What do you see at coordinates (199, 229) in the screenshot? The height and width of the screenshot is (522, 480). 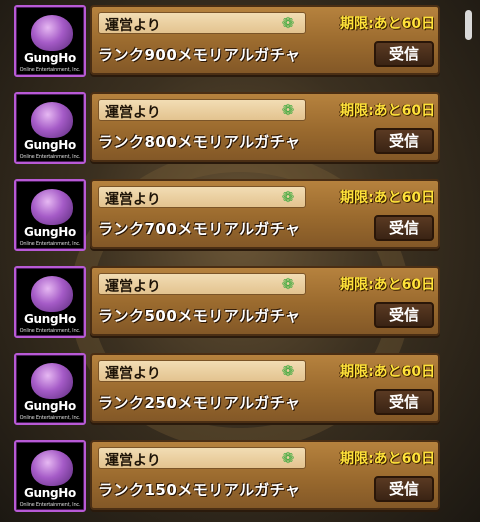 I see `mail-title: ランク700メモリアルガチャ` at bounding box center [199, 229].